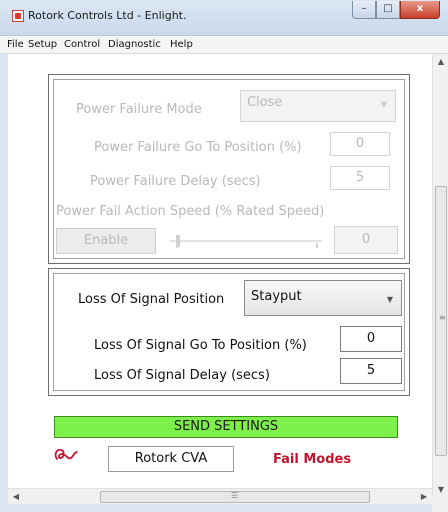  I want to click on power-failure-mode-select: Close ▼, so click(318, 106).